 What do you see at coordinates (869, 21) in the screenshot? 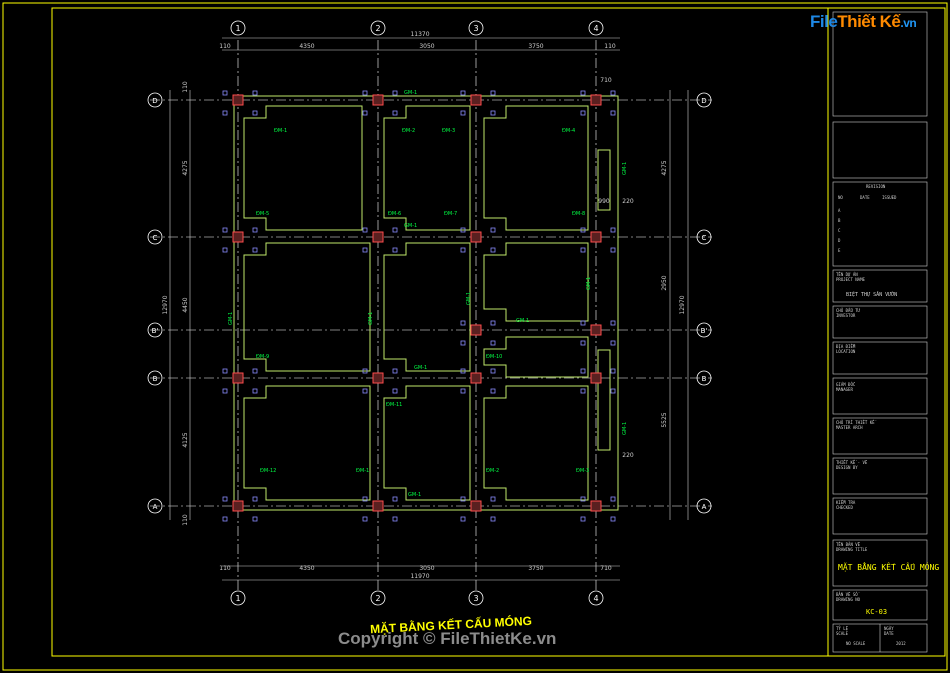
I see `logo-part-thietke: Thiết Kế` at bounding box center [869, 21].